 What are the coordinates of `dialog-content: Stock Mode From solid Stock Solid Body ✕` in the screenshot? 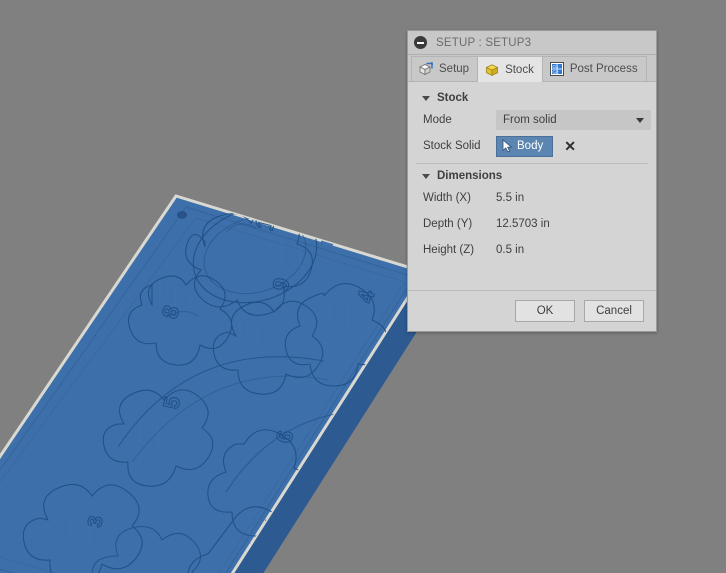 It's located at (532, 186).